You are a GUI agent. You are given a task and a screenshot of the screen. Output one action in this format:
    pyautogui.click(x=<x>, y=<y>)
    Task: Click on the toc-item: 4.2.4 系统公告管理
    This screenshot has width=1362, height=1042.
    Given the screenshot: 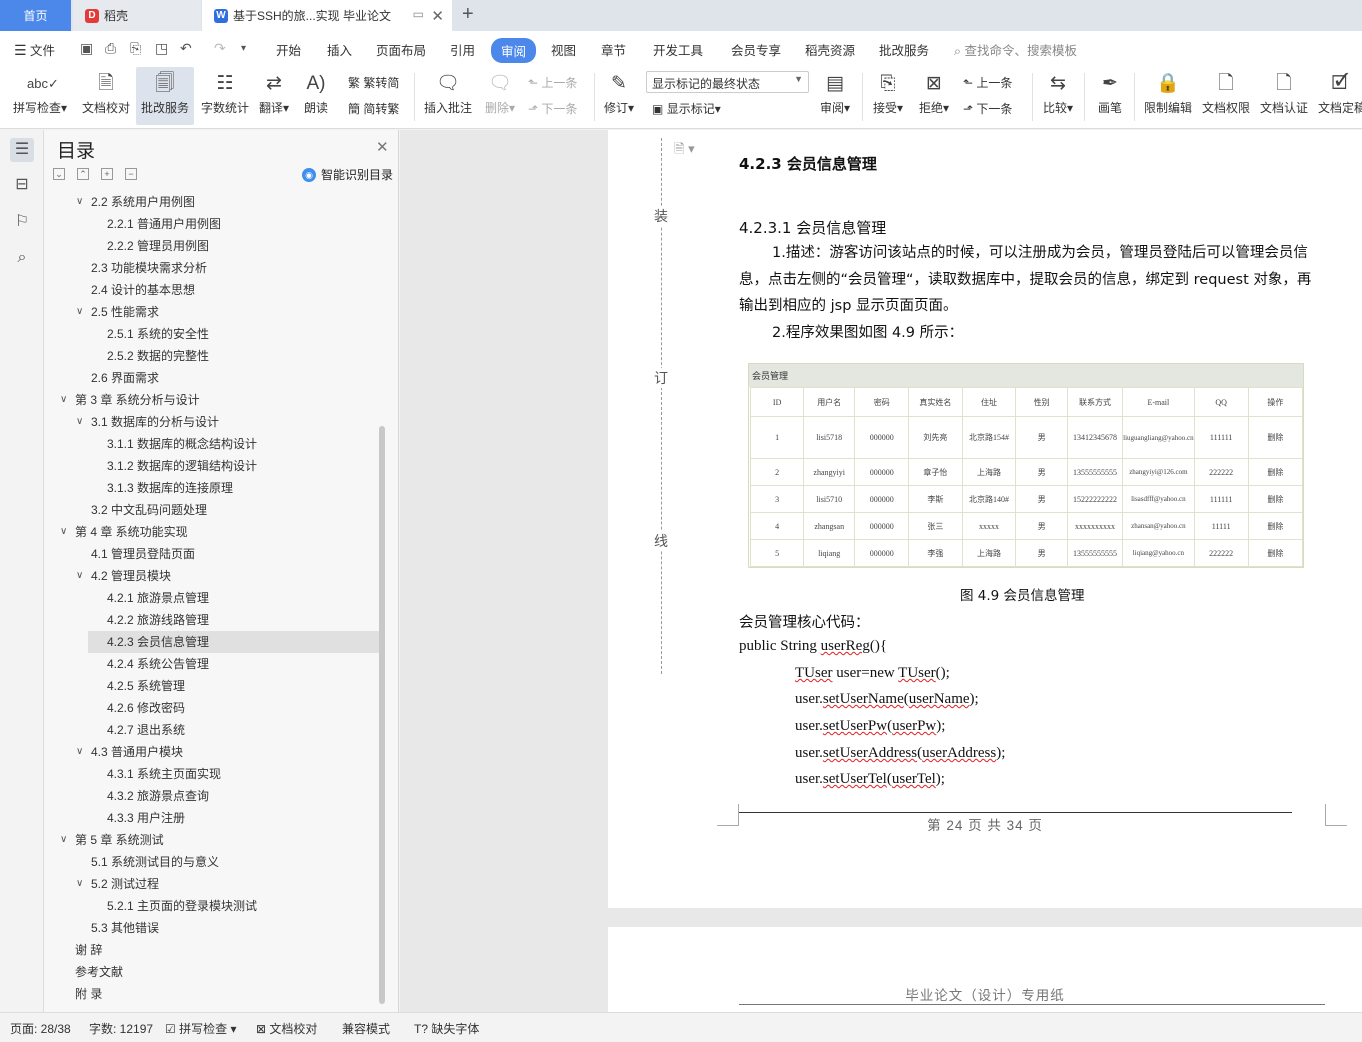 What is the action you would take?
    pyautogui.click(x=212, y=664)
    